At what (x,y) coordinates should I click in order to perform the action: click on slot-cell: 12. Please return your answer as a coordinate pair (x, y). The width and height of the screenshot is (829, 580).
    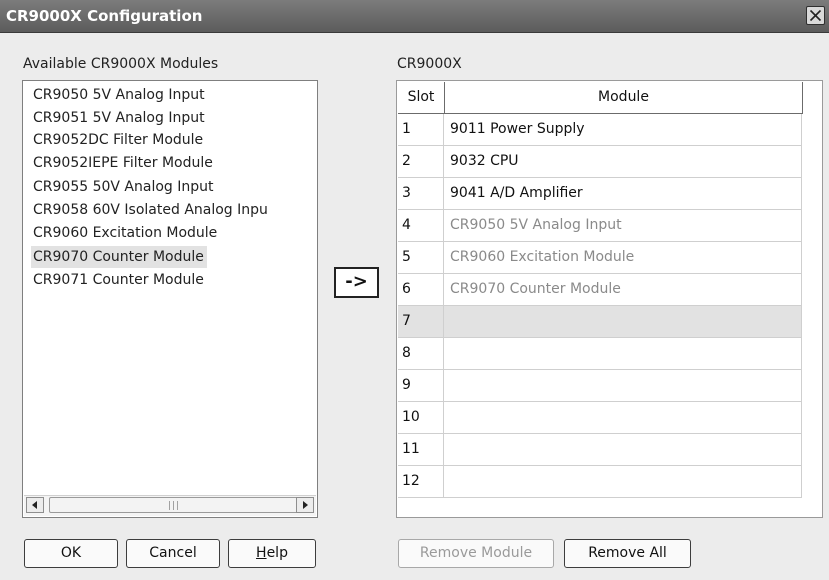
    Looking at the image, I should click on (421, 481).